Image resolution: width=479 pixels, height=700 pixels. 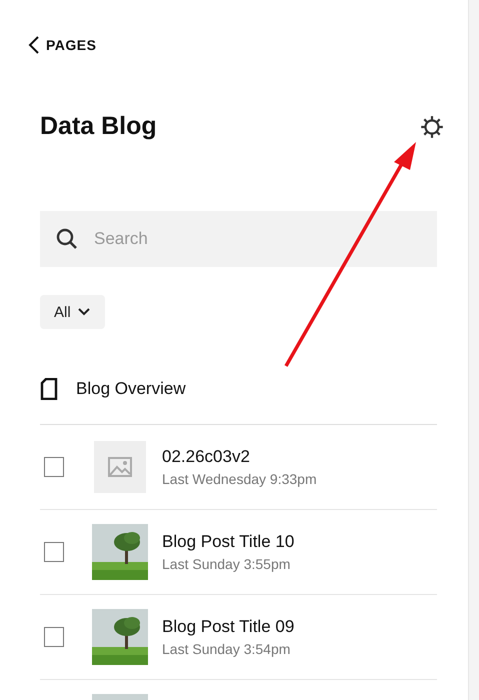 I want to click on page-icon, so click(x=49, y=389).